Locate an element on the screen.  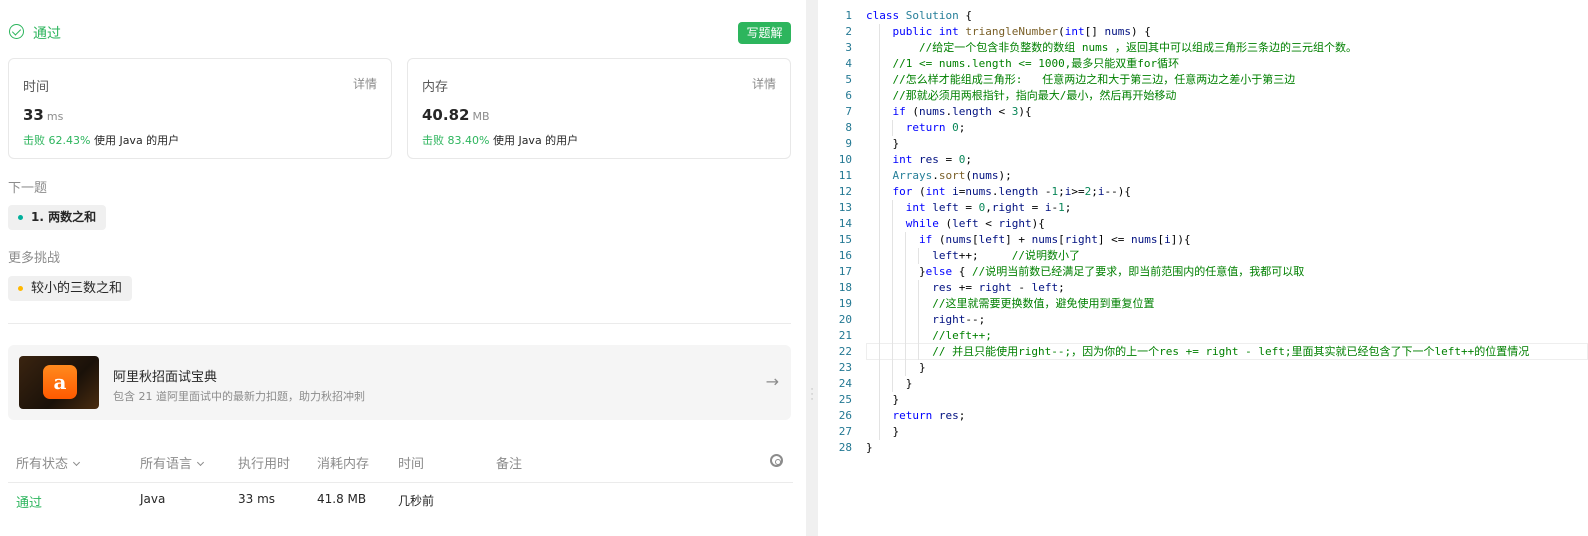
line-number: 20 is located at coordinates (845, 319).